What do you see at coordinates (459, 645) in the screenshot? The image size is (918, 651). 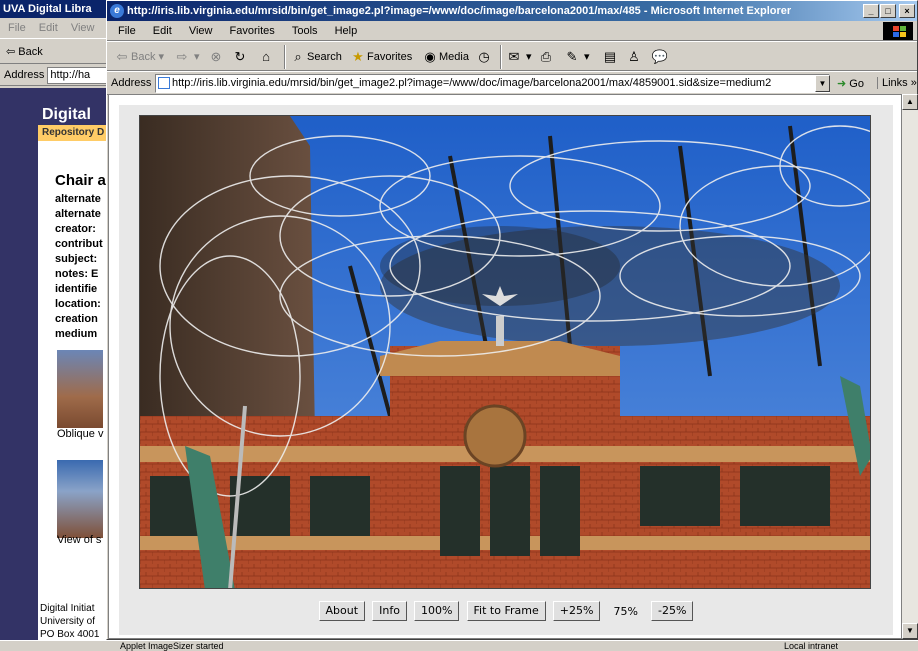 I see `status-bar: Applet ImageSizer started Local intranet` at bounding box center [459, 645].